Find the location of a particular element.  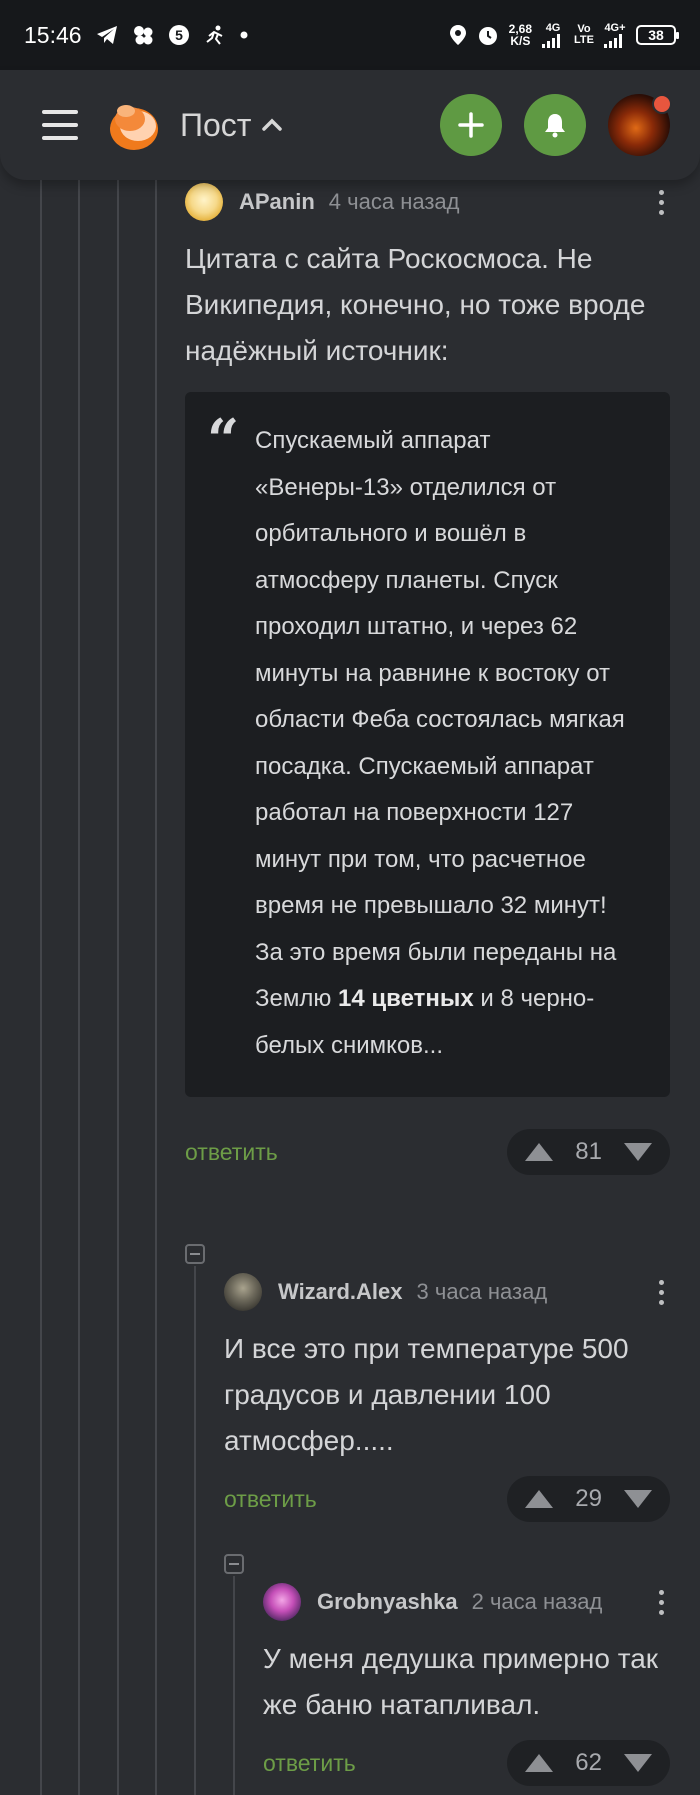

vote-score: 81 is located at coordinates (588, 1151).